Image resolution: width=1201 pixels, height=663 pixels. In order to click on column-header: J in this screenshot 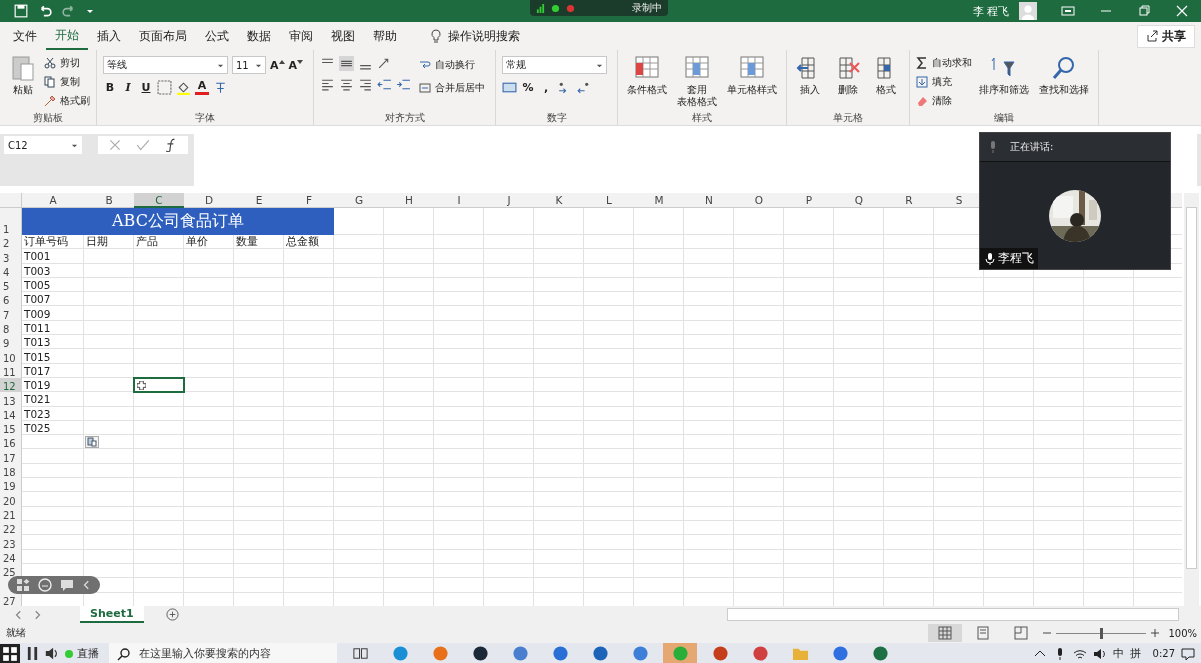, I will do `click(509, 200)`.